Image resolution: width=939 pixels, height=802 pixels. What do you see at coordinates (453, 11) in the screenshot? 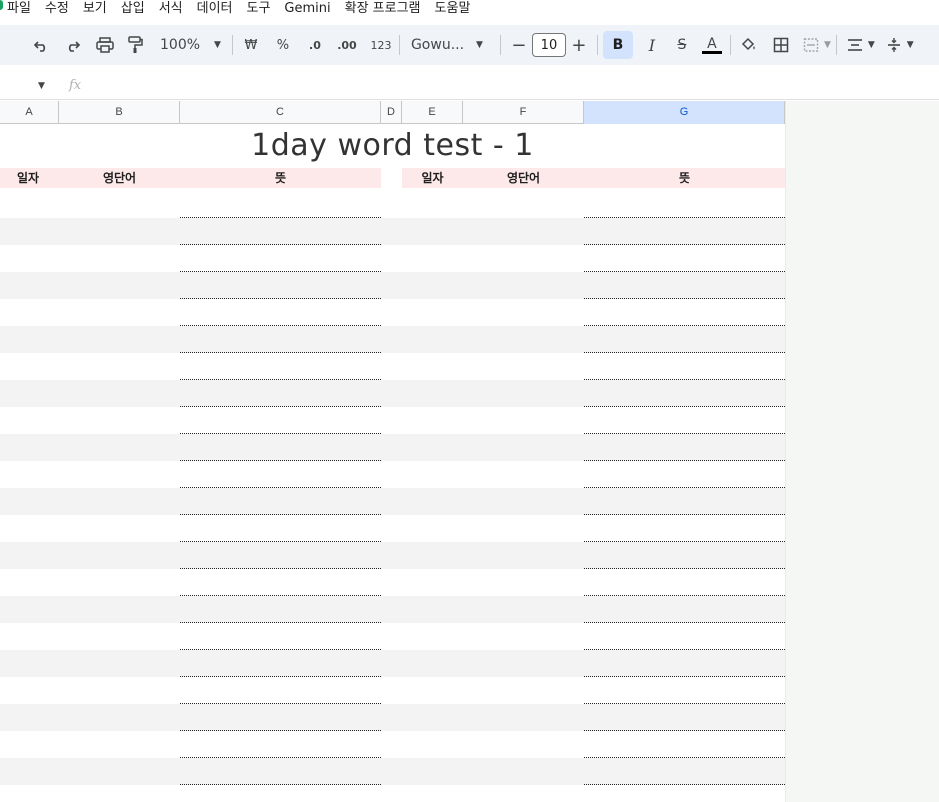
I see `menu-help: 도움말` at bounding box center [453, 11].